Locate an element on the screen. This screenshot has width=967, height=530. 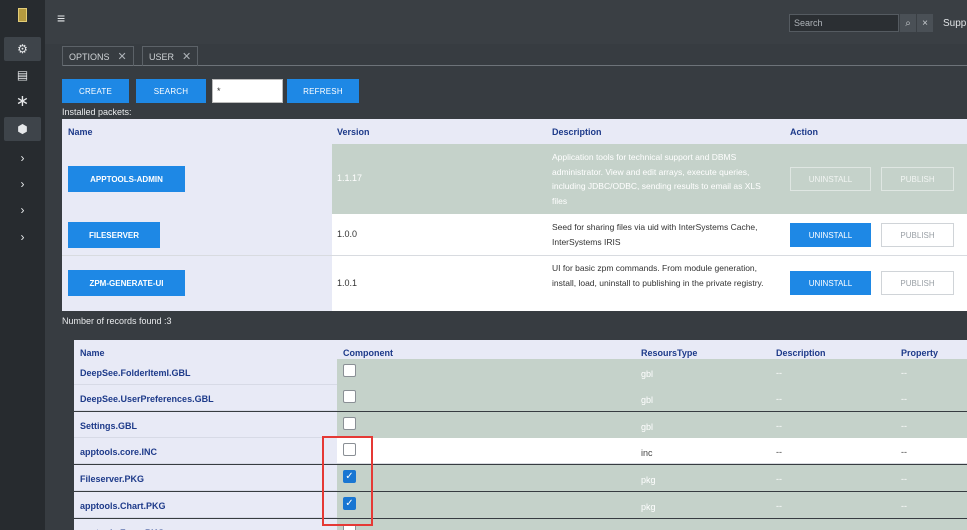
table-row: apptools.Chart.PKG ✓ pkg -- -- is located at coordinates (520, 505).